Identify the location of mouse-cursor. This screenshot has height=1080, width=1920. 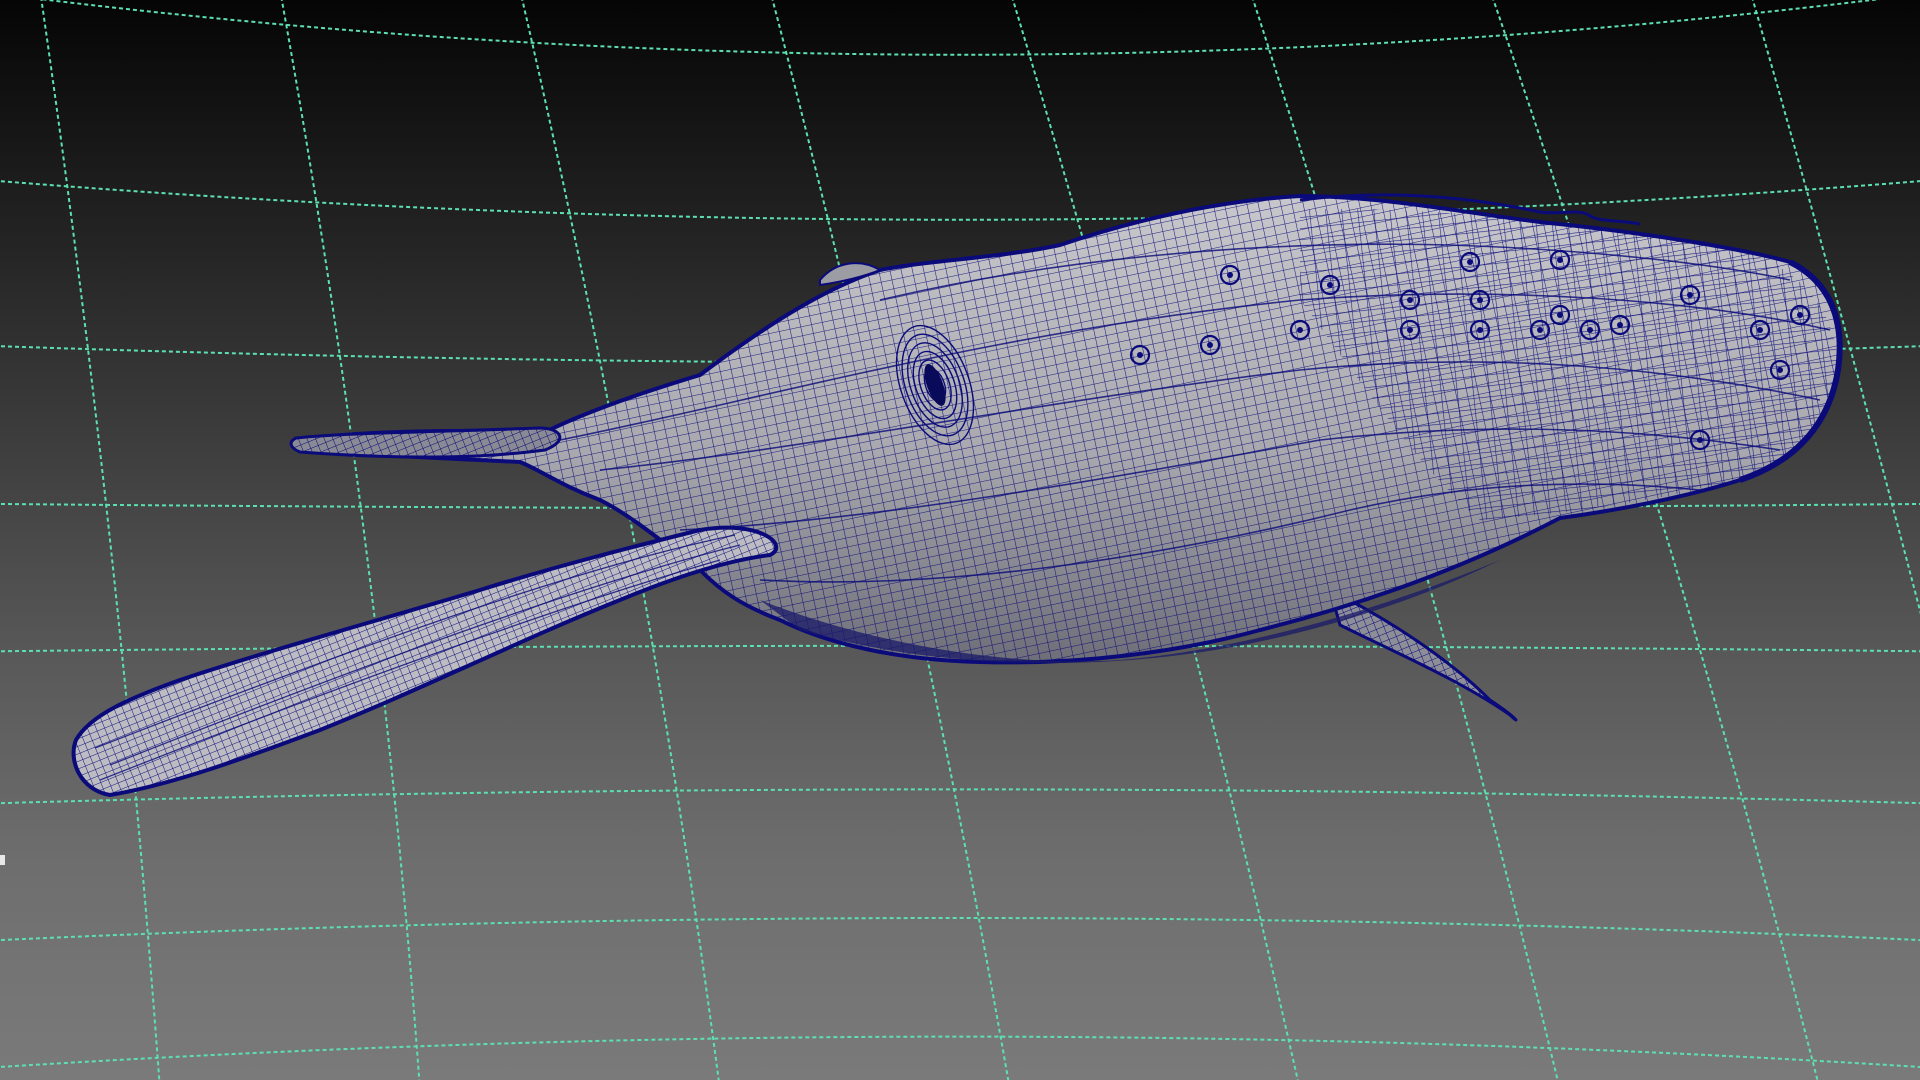
(2, 860).